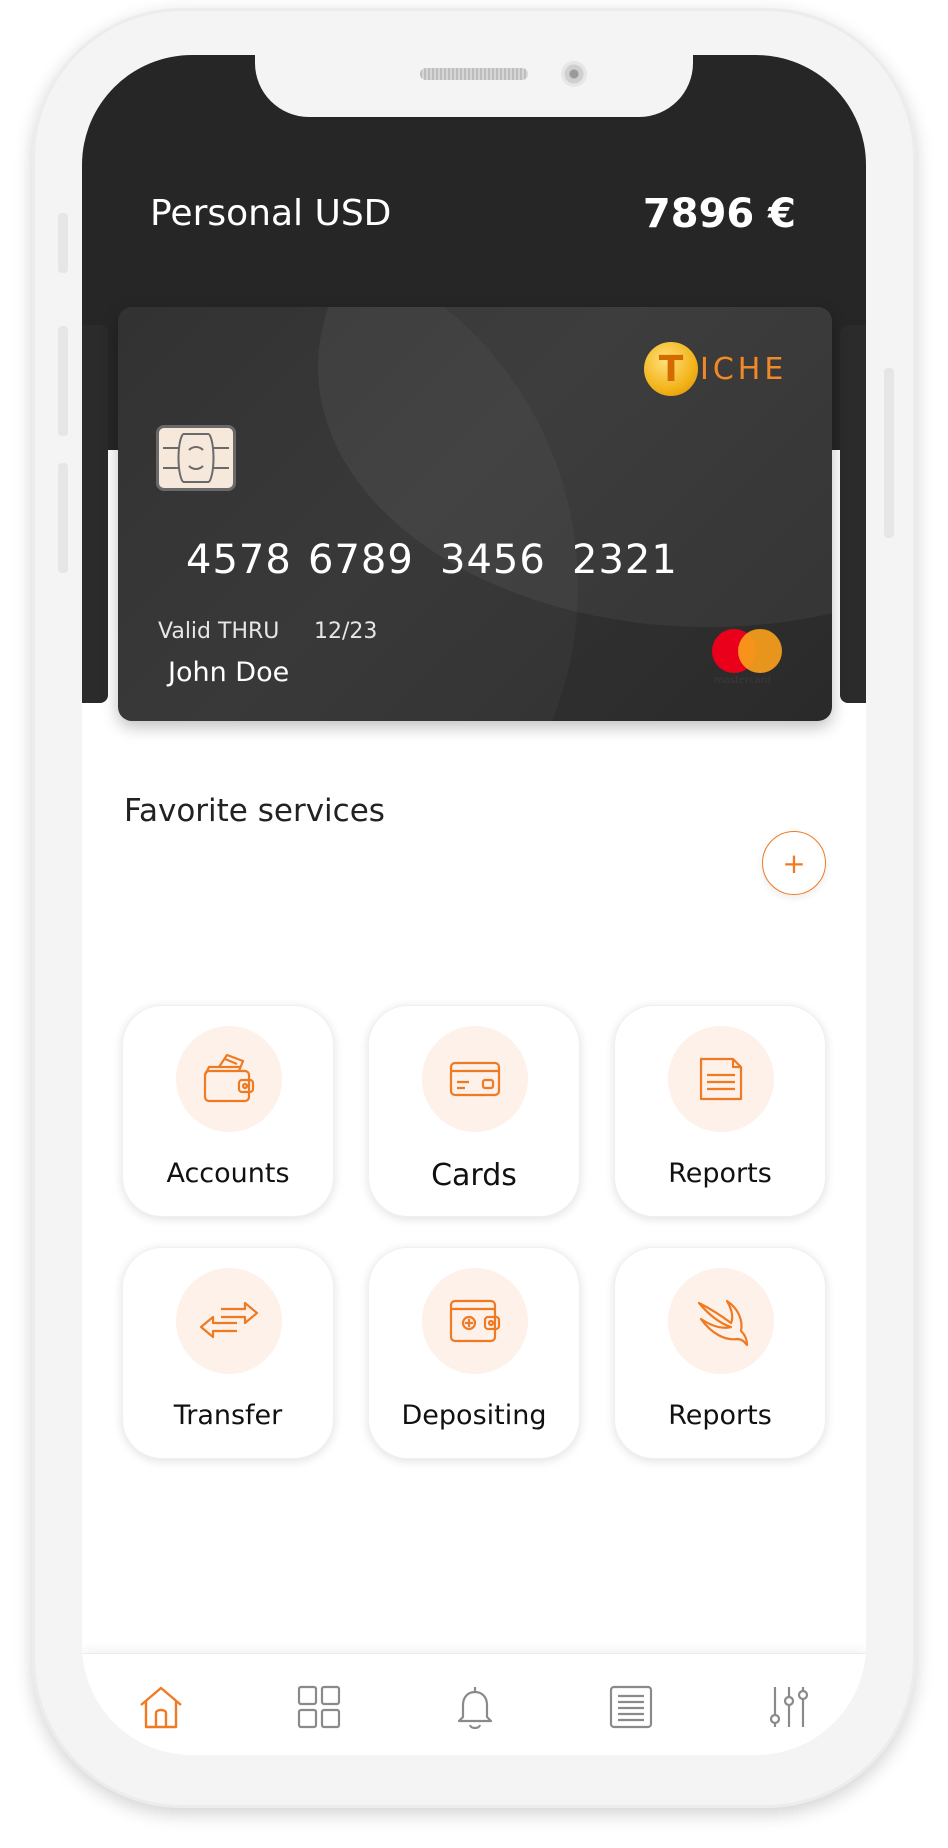 Image resolution: width=948 pixels, height=1848 pixels. Describe the element at coordinates (474, 1415) in the screenshot. I see `service-label: Depositing` at that location.